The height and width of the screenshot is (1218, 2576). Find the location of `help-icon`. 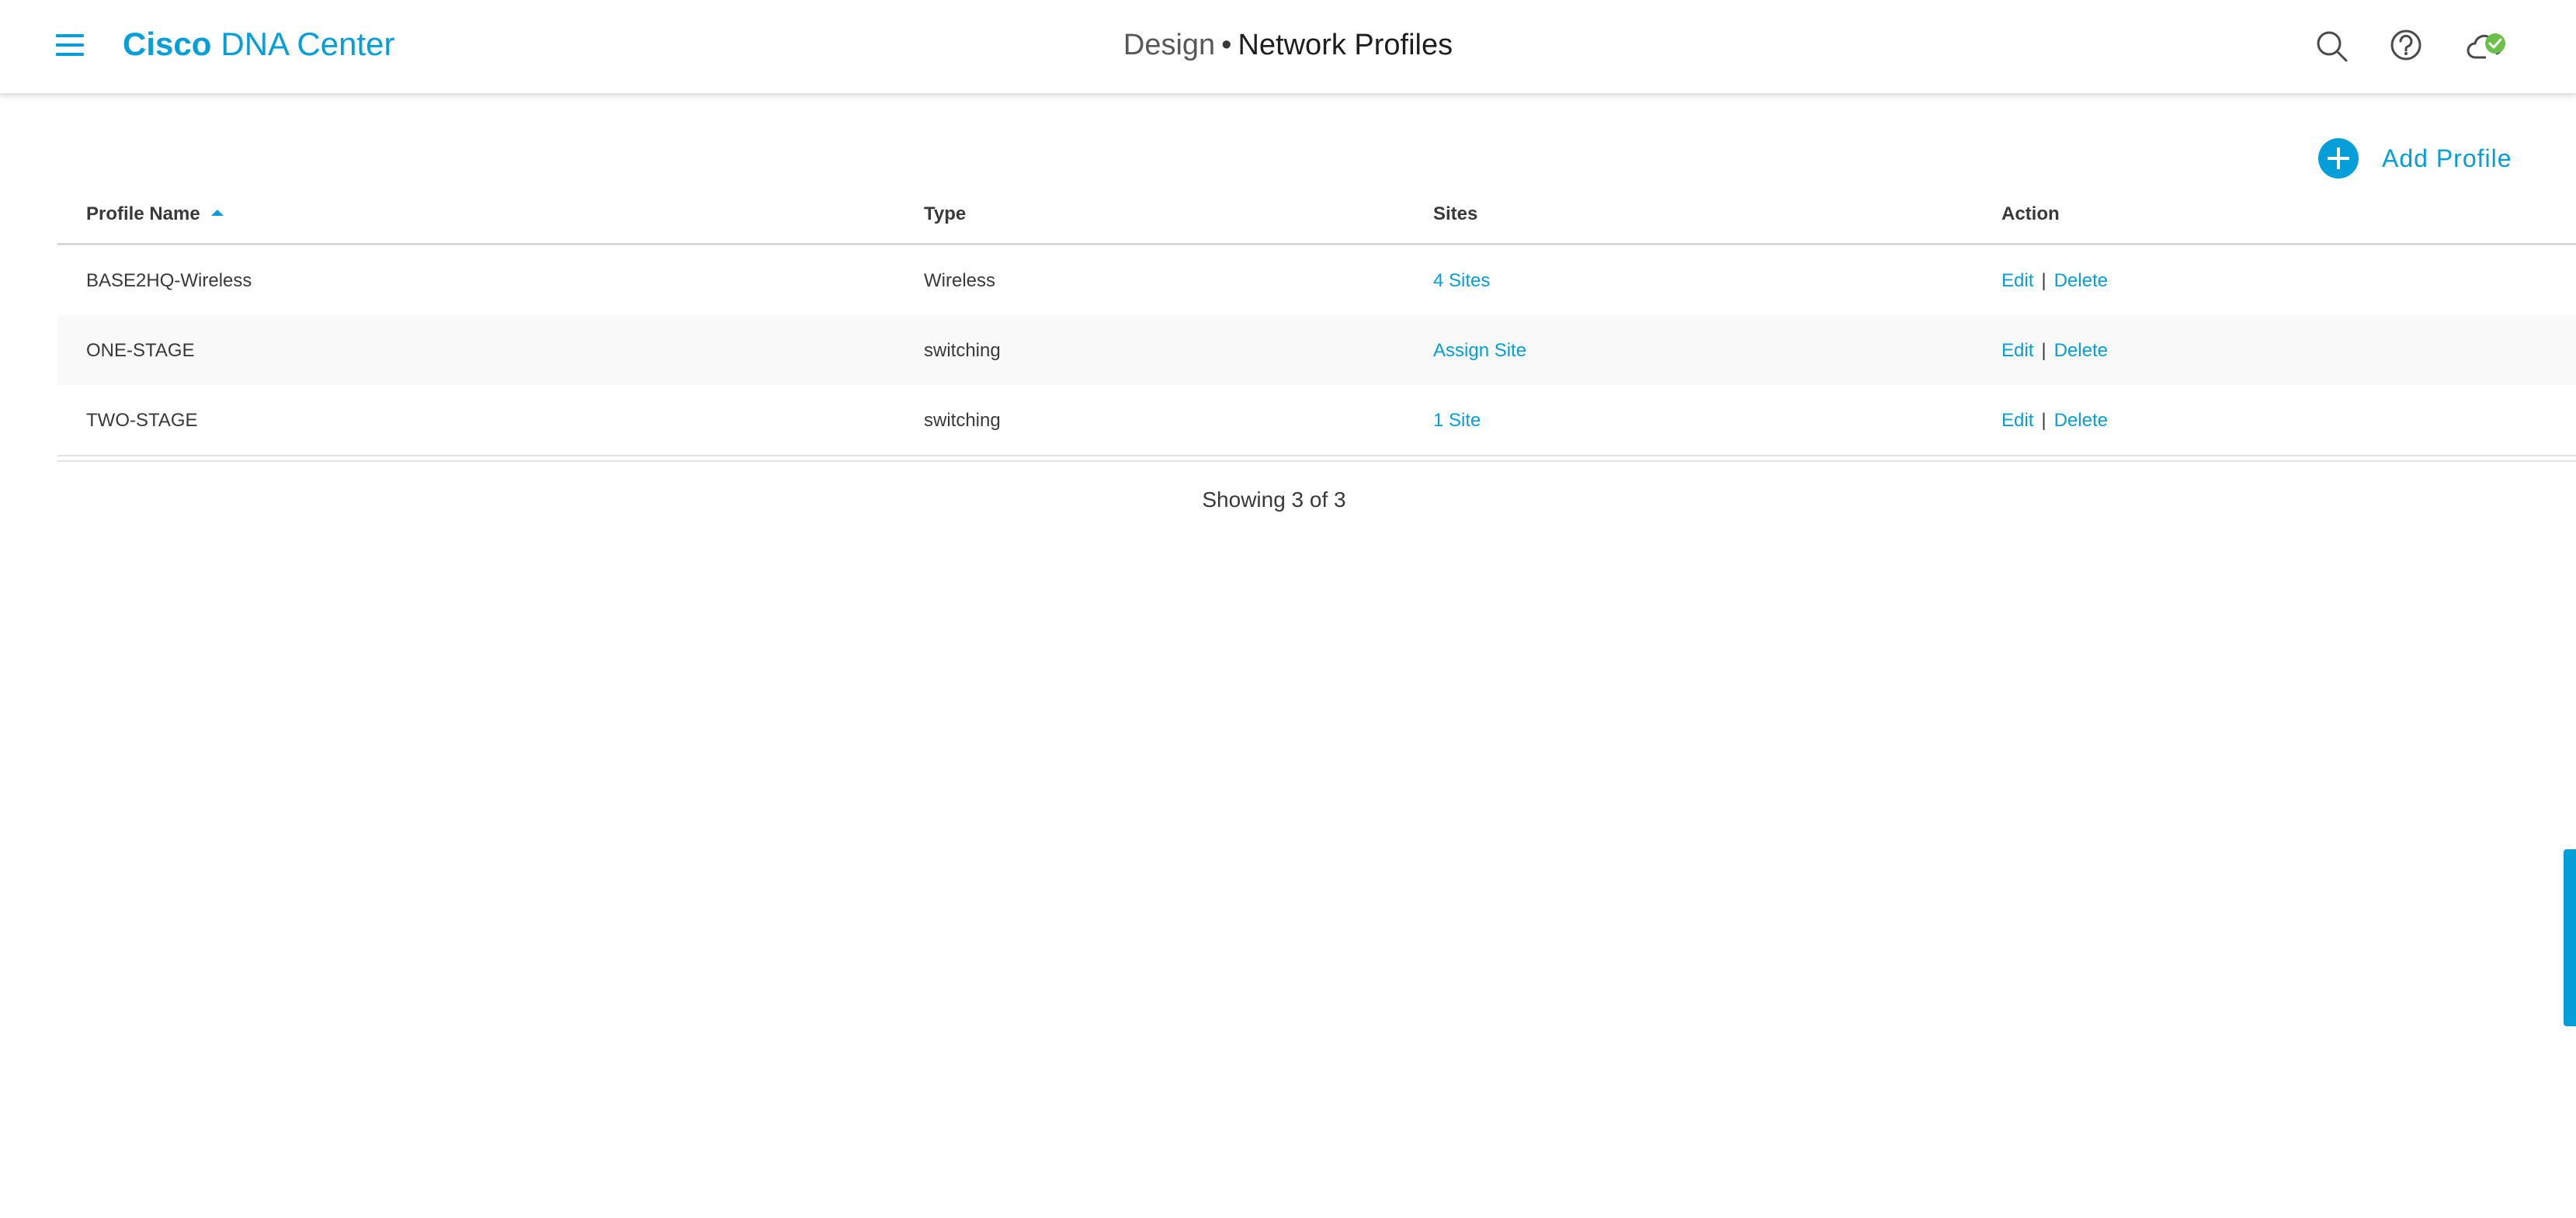

help-icon is located at coordinates (2406, 46).